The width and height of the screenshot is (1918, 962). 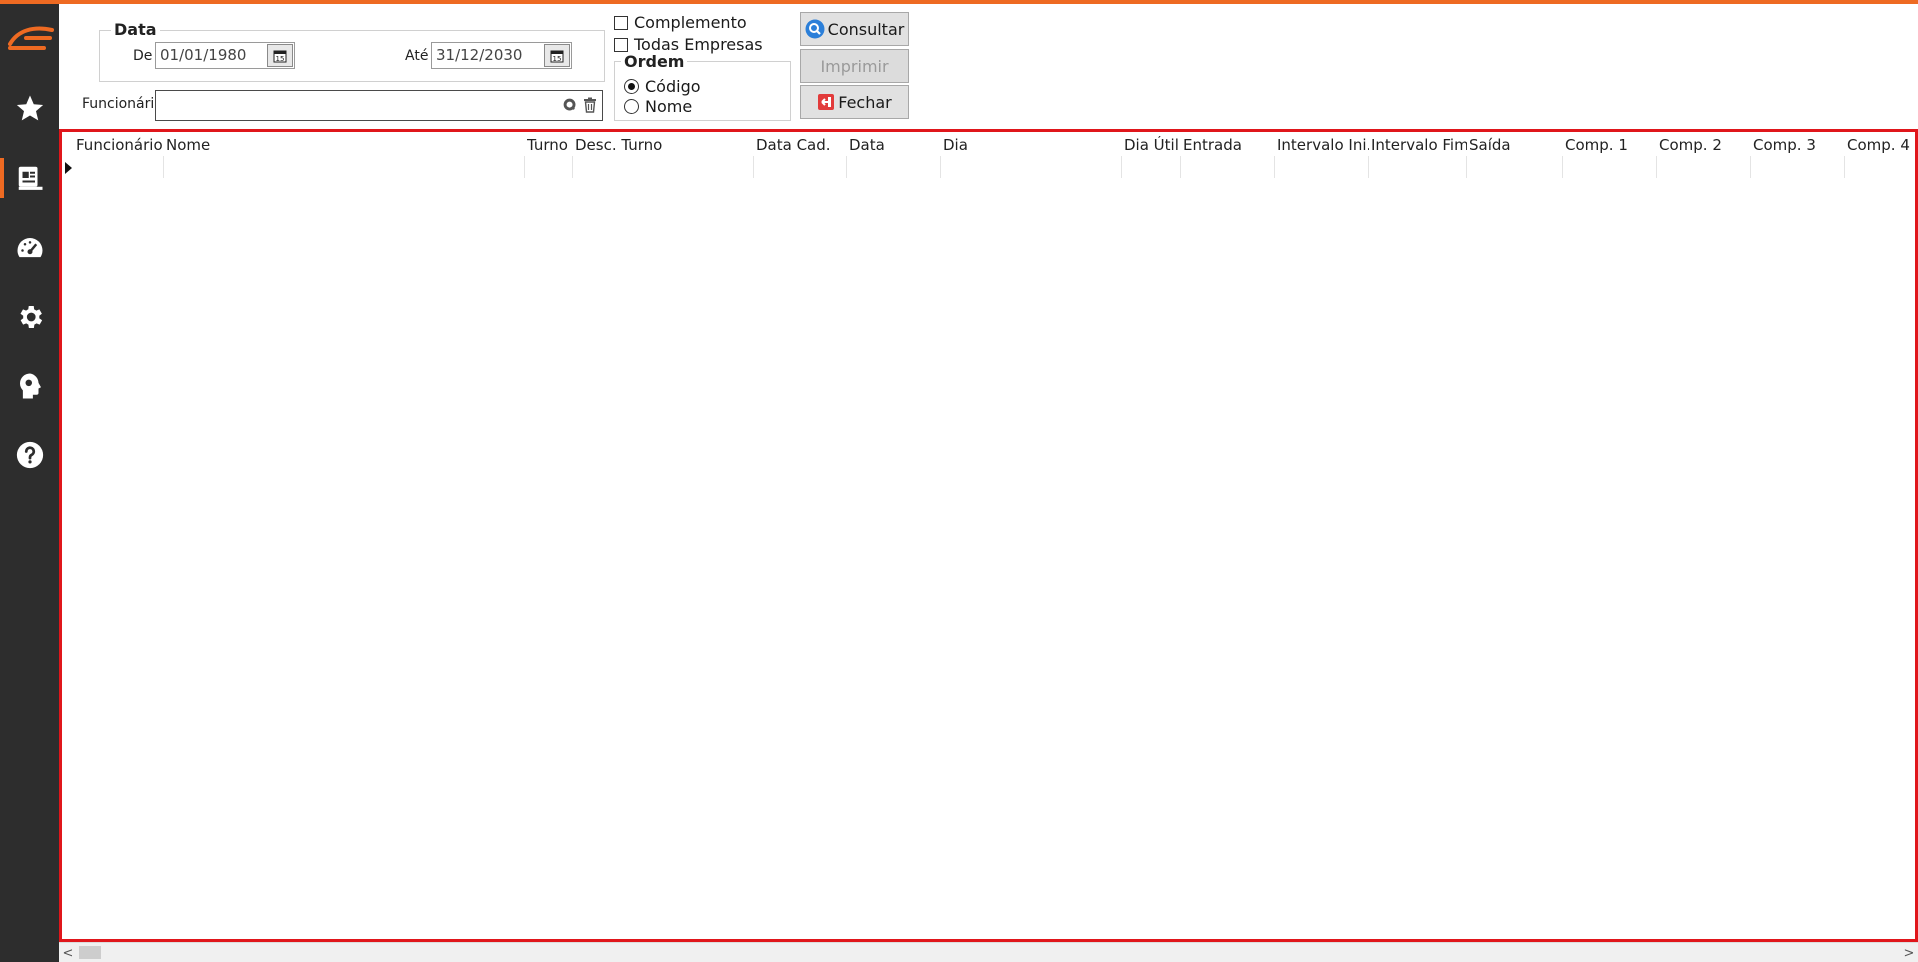 I want to click on imprimir-button: Imprimir, so click(x=854, y=66).